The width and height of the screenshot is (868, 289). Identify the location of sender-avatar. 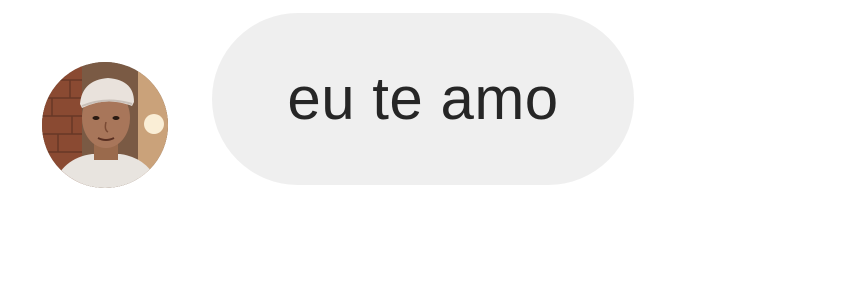
(105, 125).